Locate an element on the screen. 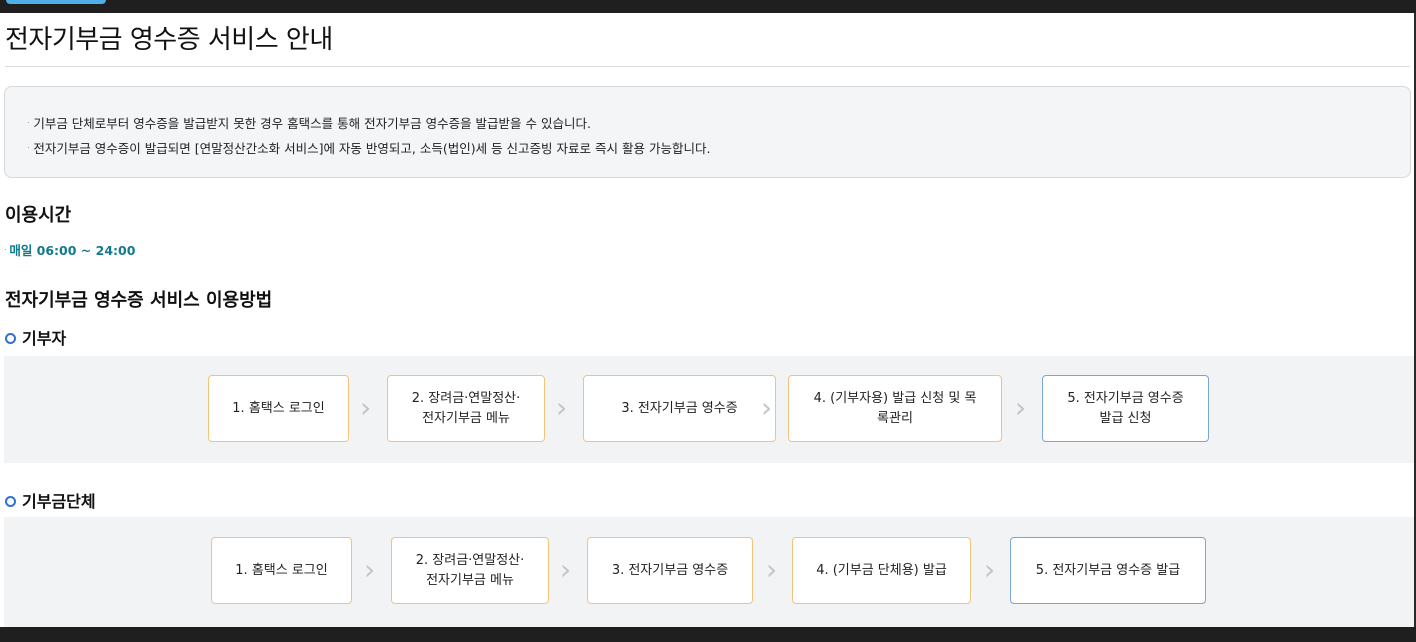  donor-heading-label: 기부자 is located at coordinates (44, 338).